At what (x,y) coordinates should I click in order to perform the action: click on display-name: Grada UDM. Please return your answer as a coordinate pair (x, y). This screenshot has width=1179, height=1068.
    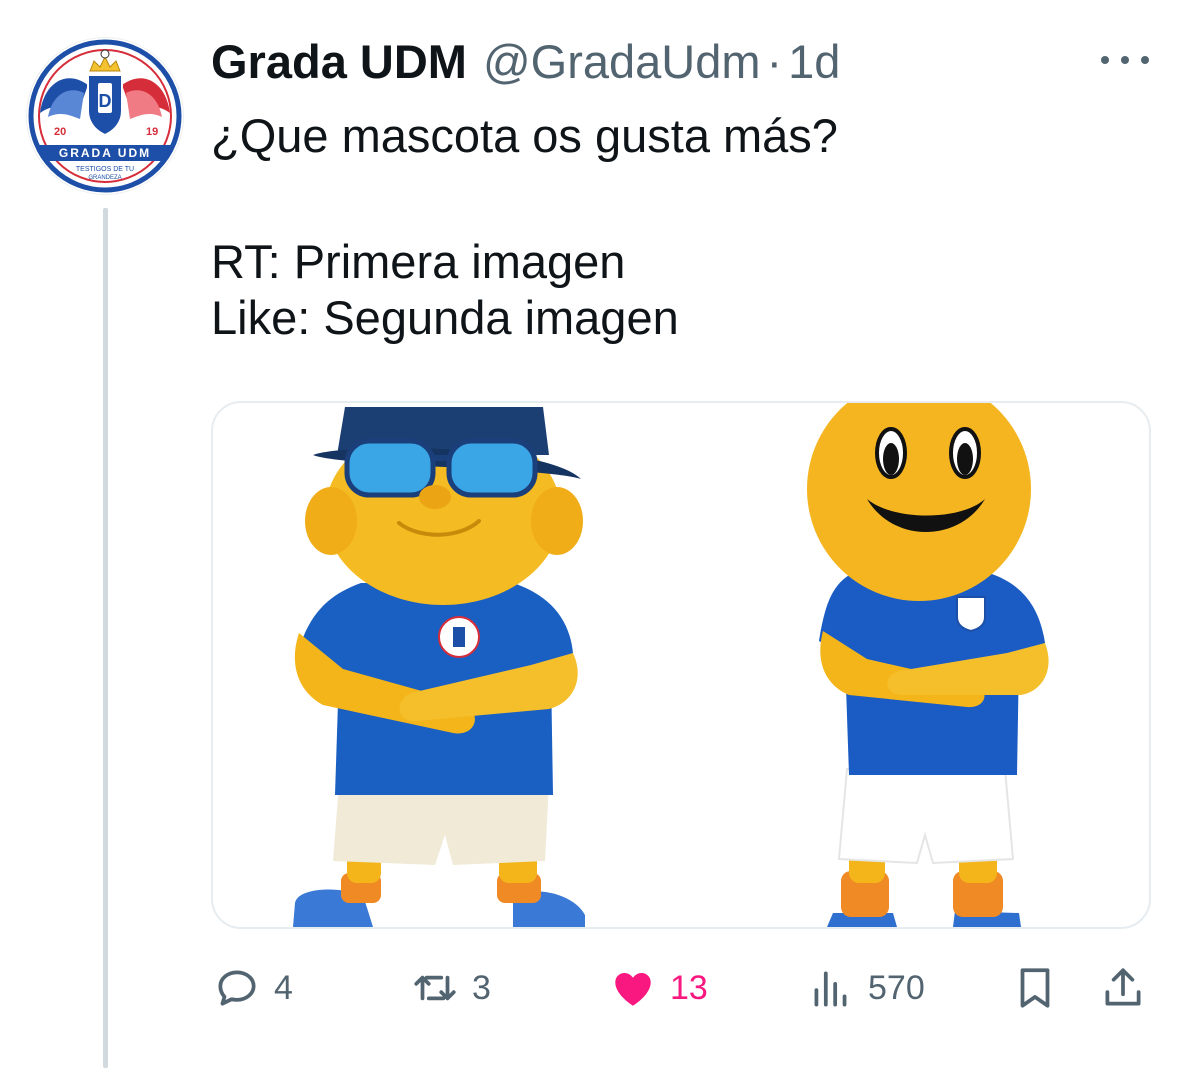
    Looking at the image, I should click on (339, 62).